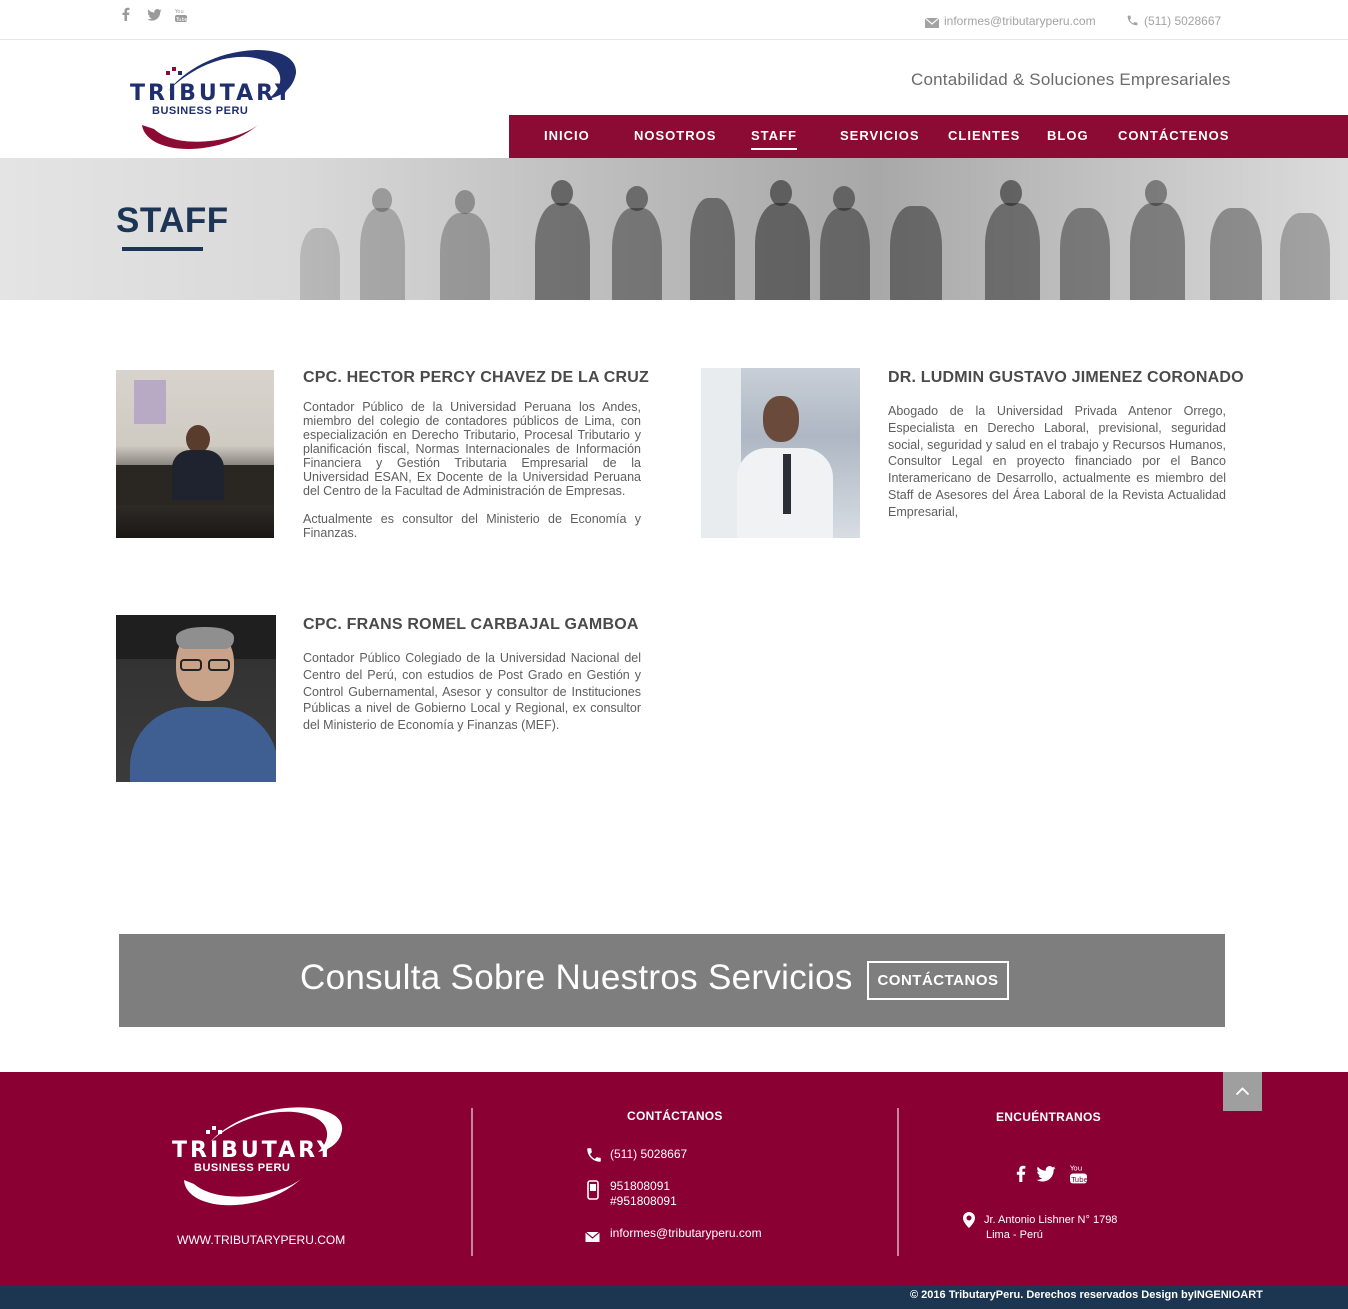 The image size is (1348, 1309). Describe the element at coordinates (1066, 377) in the screenshot. I see `staff-name-ludmin: DR. LUDMIN GUSTAVO JIMENEZ CORONADO` at that location.